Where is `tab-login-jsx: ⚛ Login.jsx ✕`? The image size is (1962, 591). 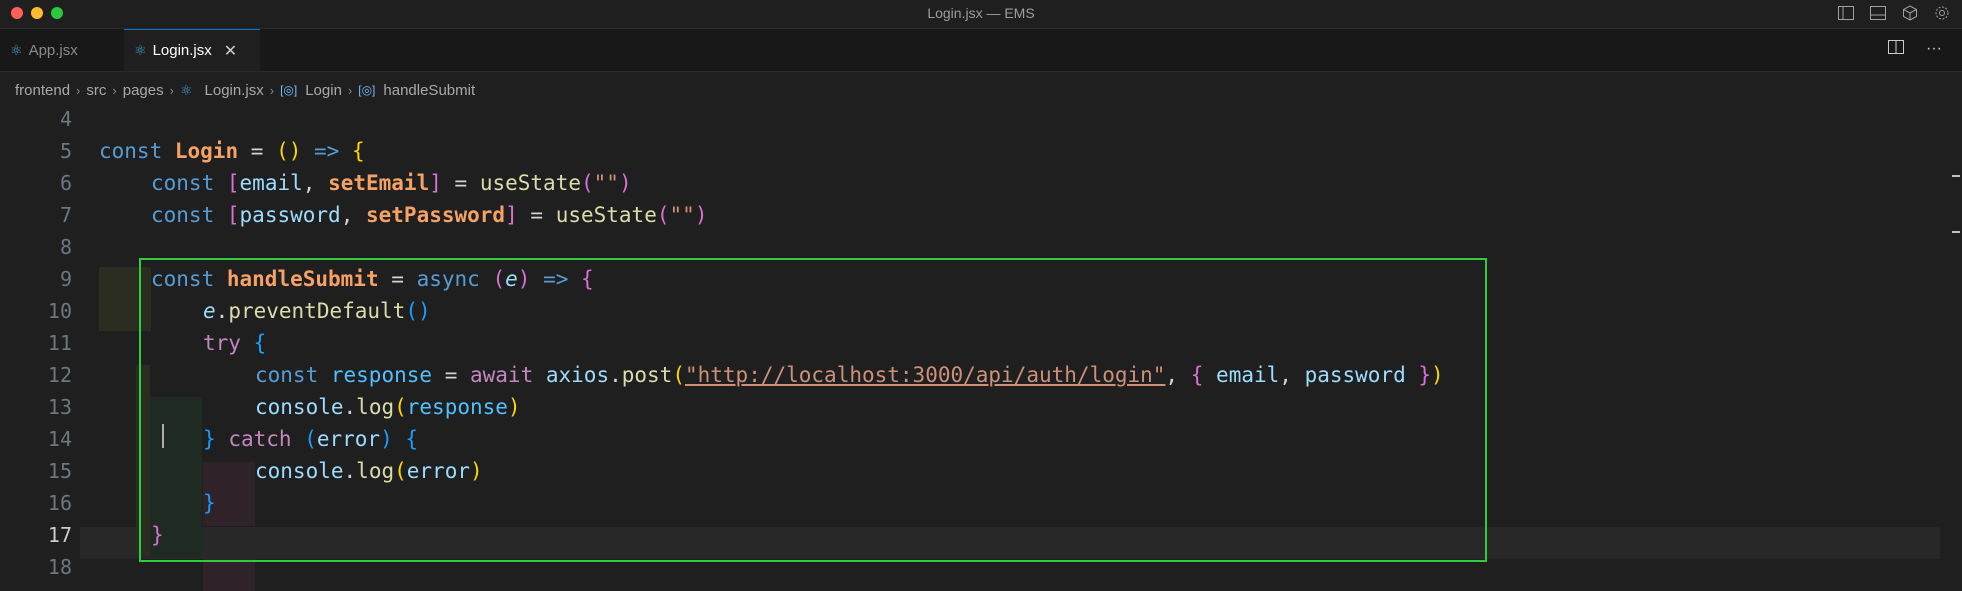
tab-login-jsx: ⚛ Login.jsx ✕ is located at coordinates (192, 50).